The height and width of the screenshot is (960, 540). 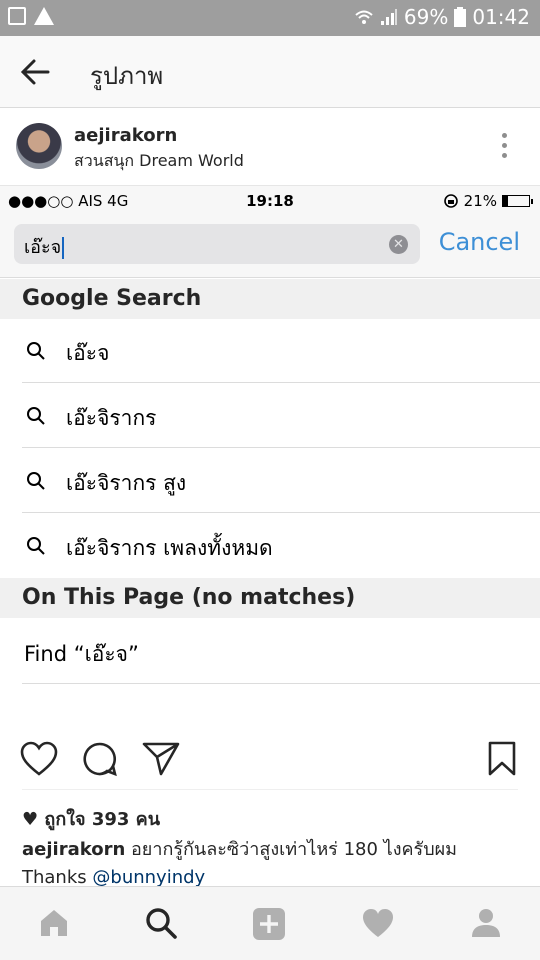 I want to click on search-bar-row: เอ๊ะจ ✕ Cancel, so click(x=270, y=247).